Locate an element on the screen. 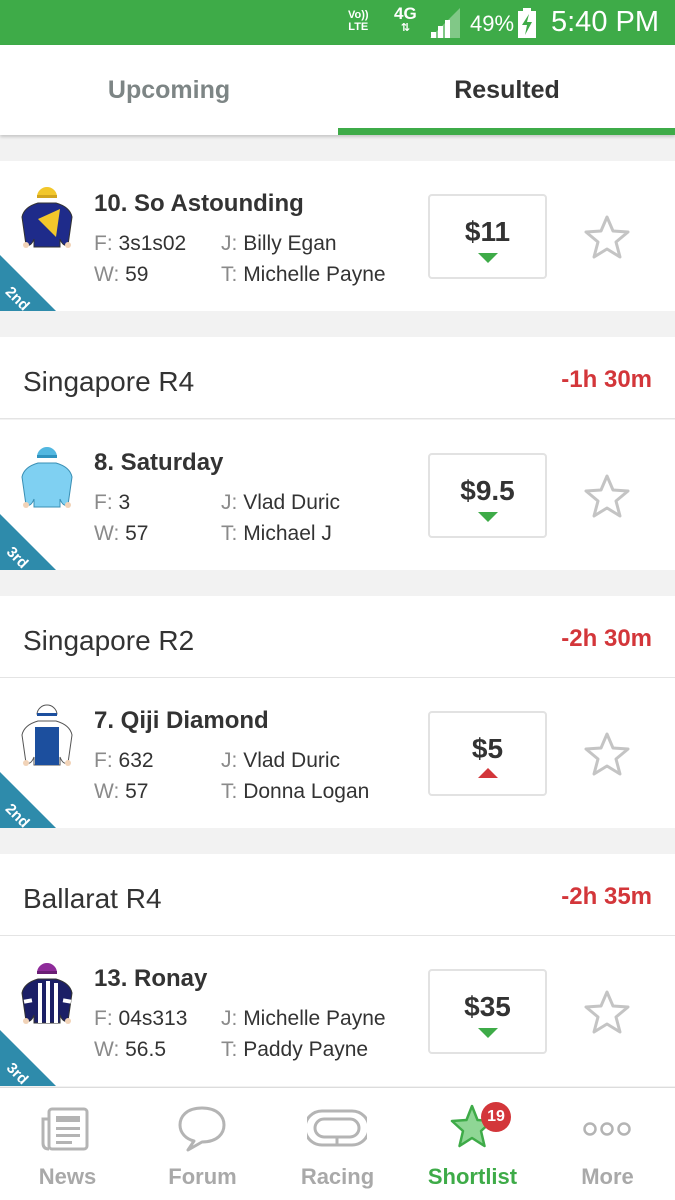 The width and height of the screenshot is (675, 1200). weight-value: 57 is located at coordinates (137, 791).